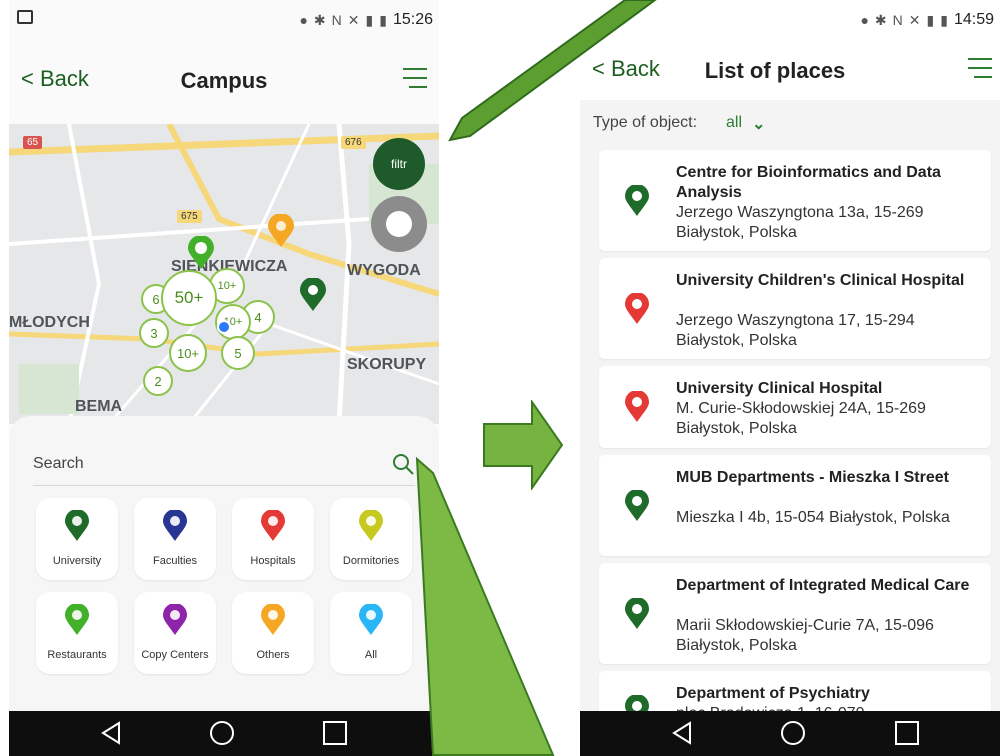 Image resolution: width=1000 pixels, height=756 pixels. I want to click on map-cluster: 5, so click(238, 353).